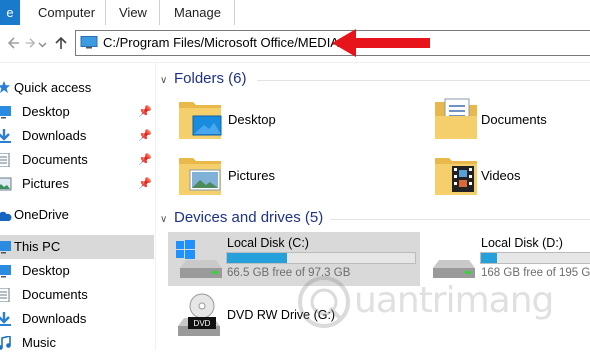  I want to click on folders-section-header: ∨ Folders (6), so click(203, 78).